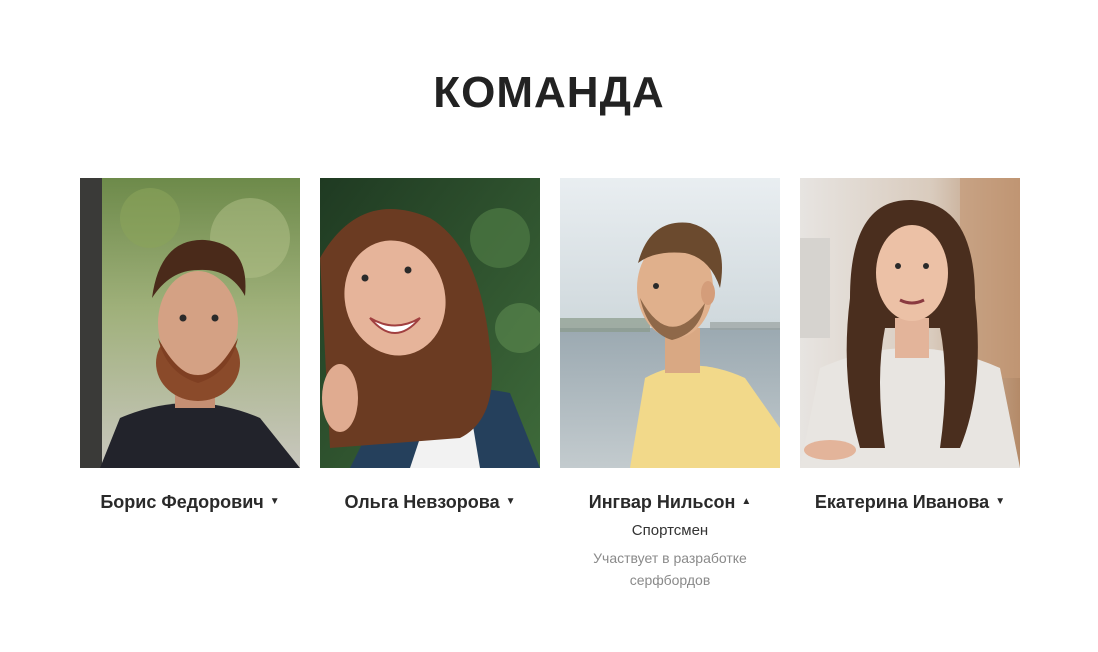  I want to click on member-name: Борис Федорович, so click(182, 501).